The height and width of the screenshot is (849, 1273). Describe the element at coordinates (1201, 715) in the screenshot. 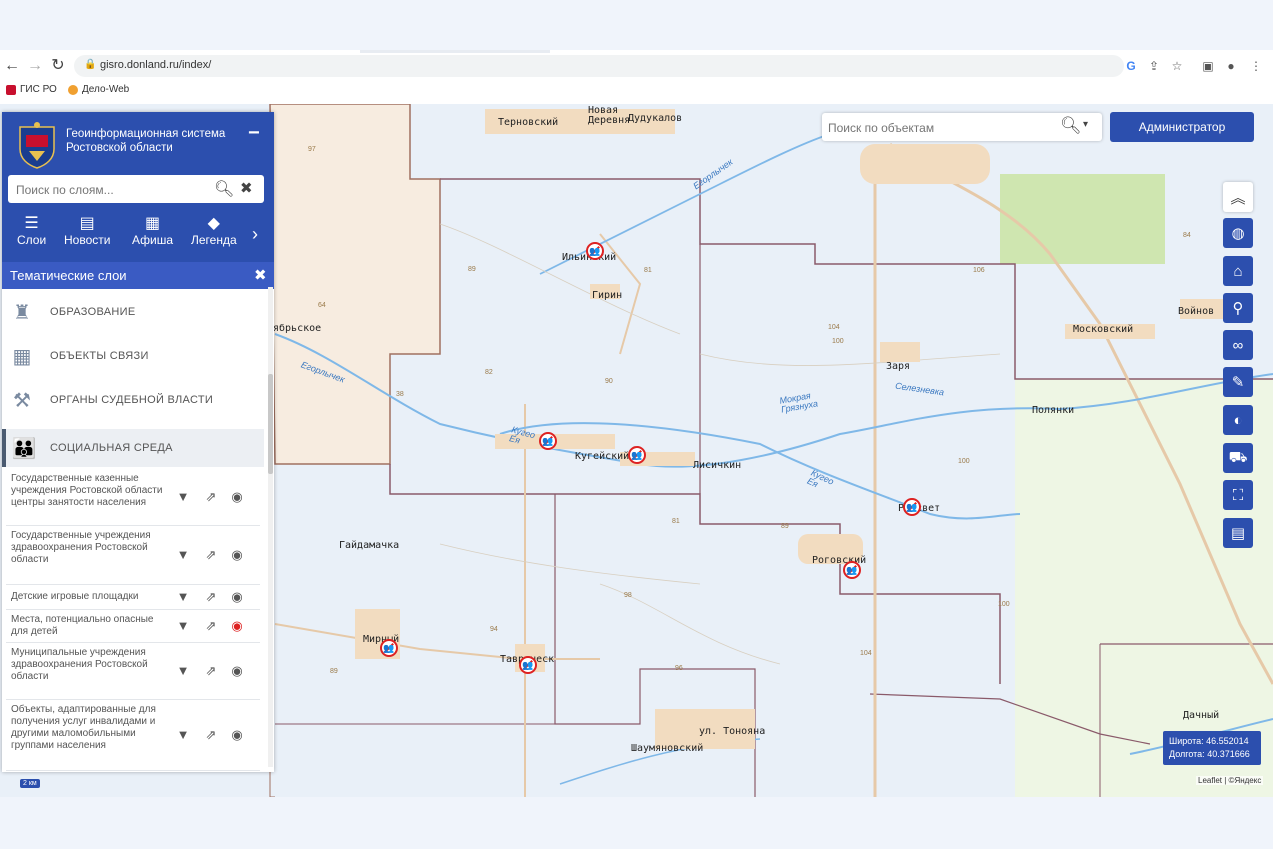

I see `place-label: Дачный` at that location.